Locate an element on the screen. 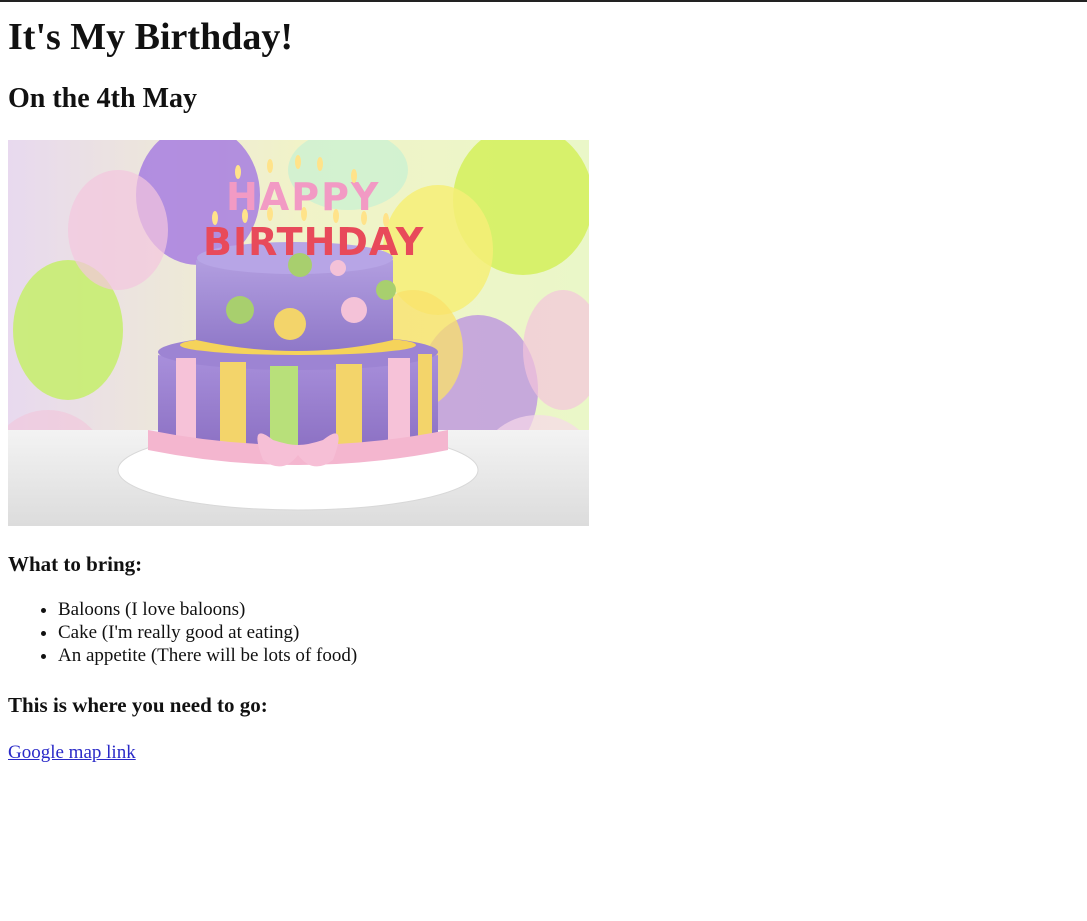  bring-heading: What to bring: is located at coordinates (75, 564).